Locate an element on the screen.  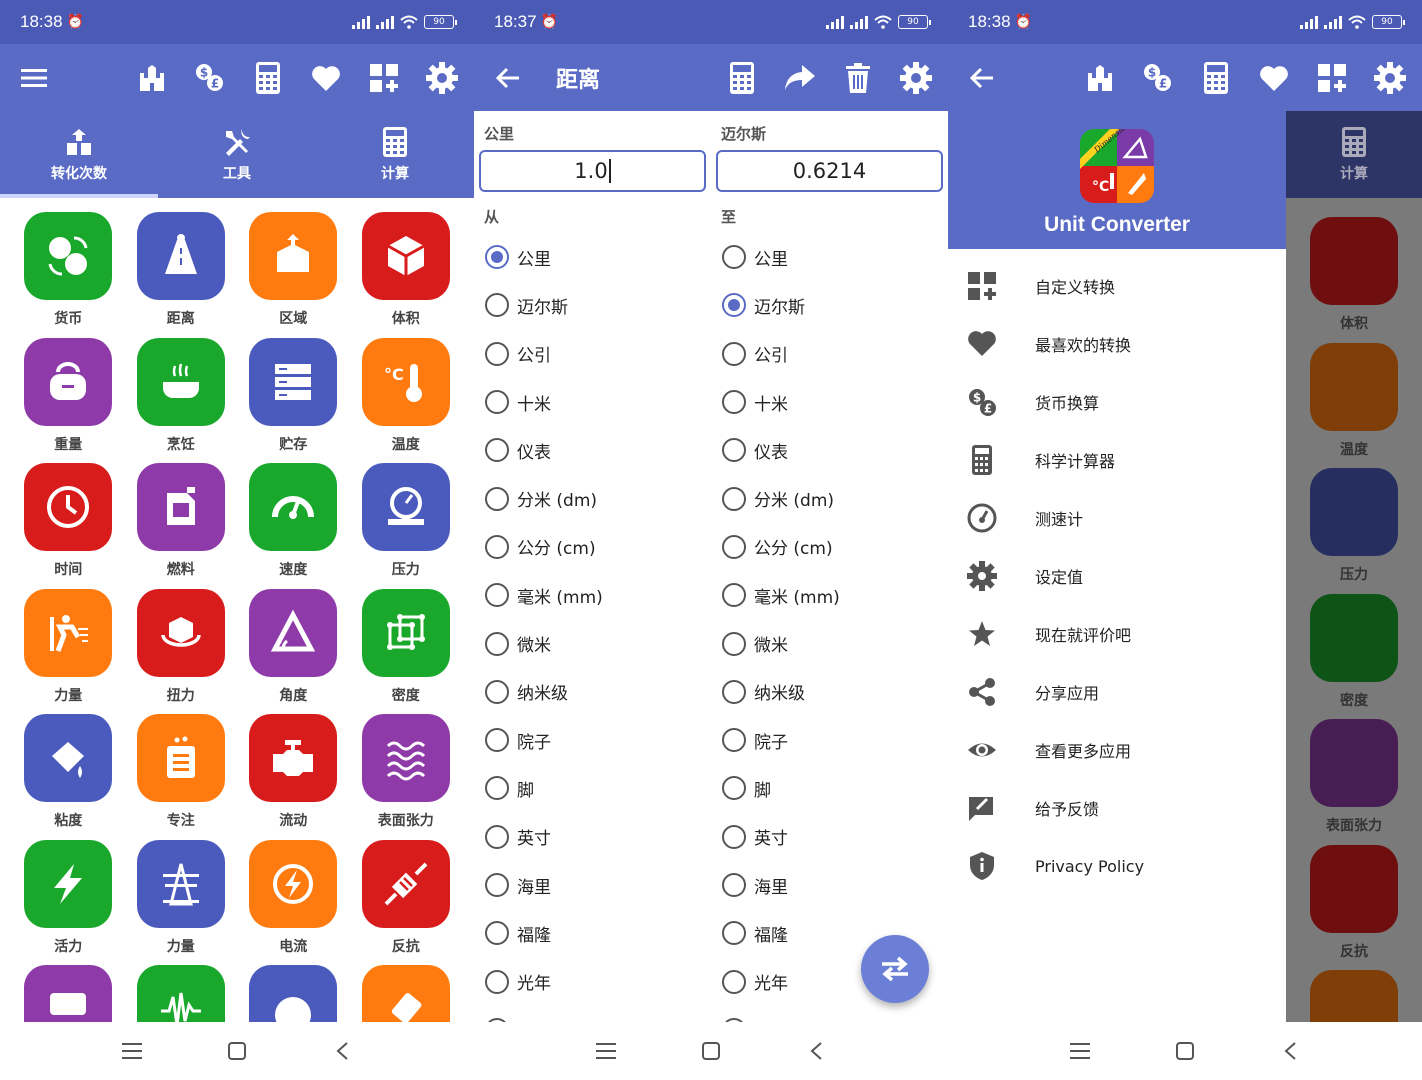
from-unit-option: 英寸 is located at coordinates (592, 837).